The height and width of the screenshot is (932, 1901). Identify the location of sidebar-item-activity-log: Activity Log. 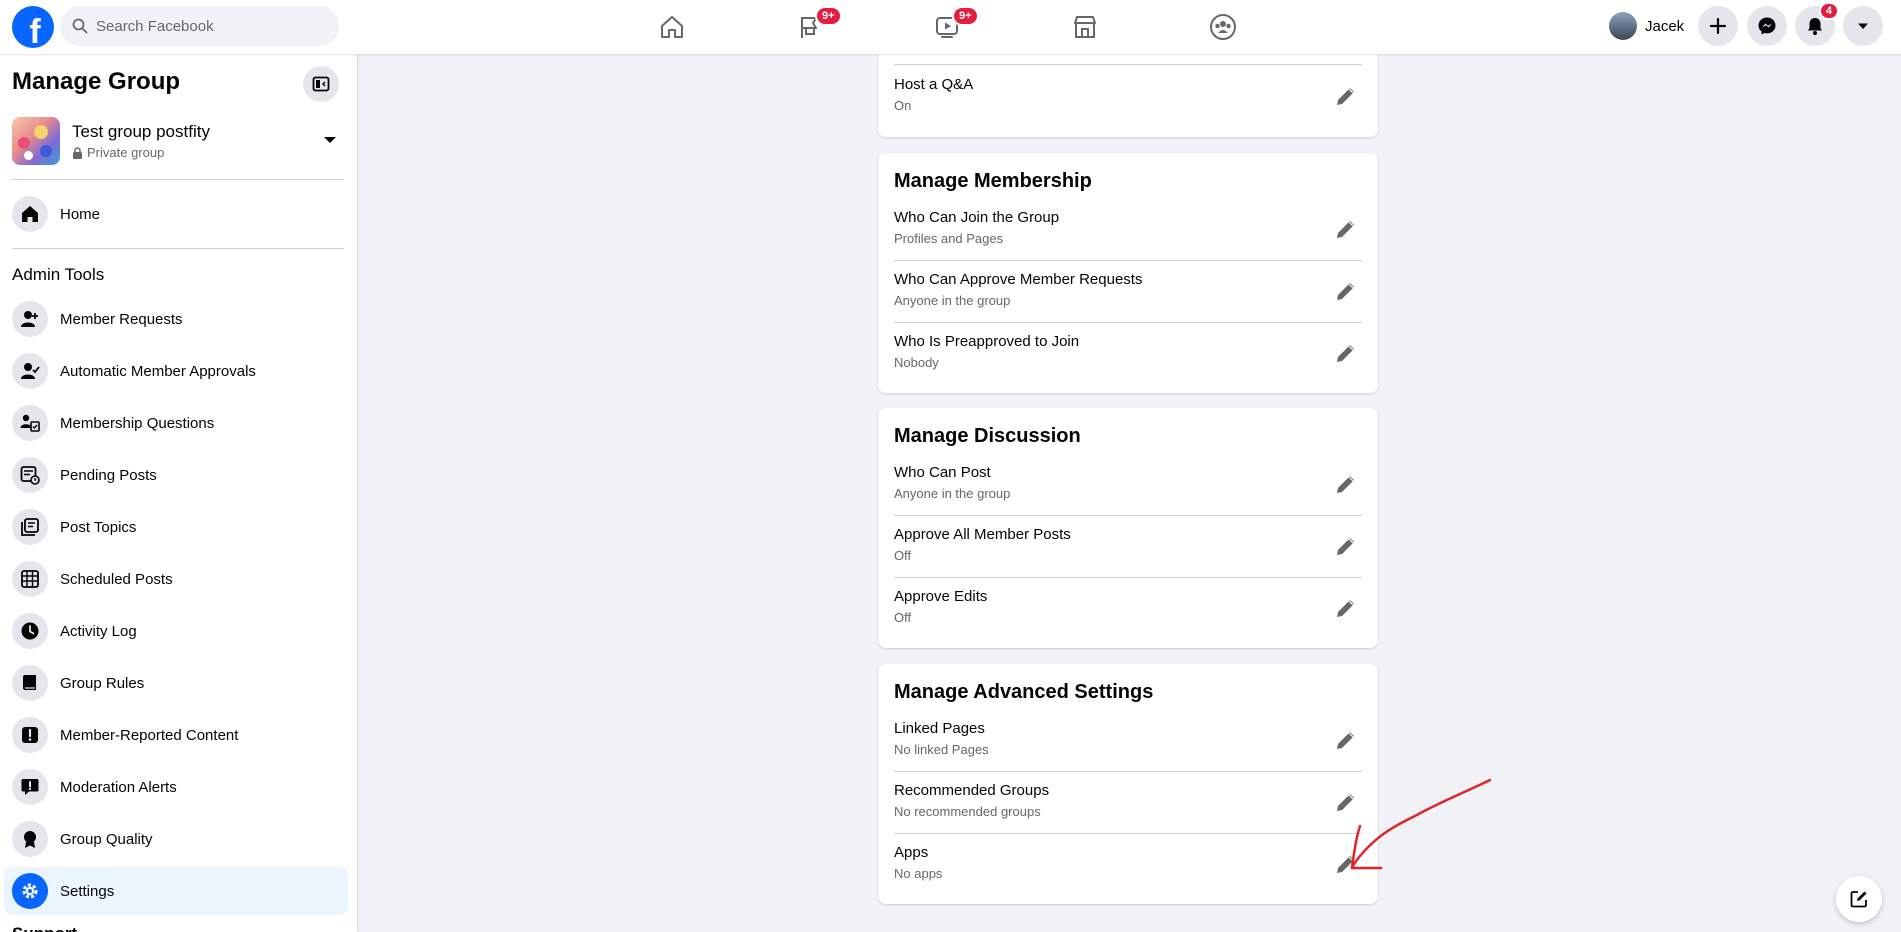
(176, 631).